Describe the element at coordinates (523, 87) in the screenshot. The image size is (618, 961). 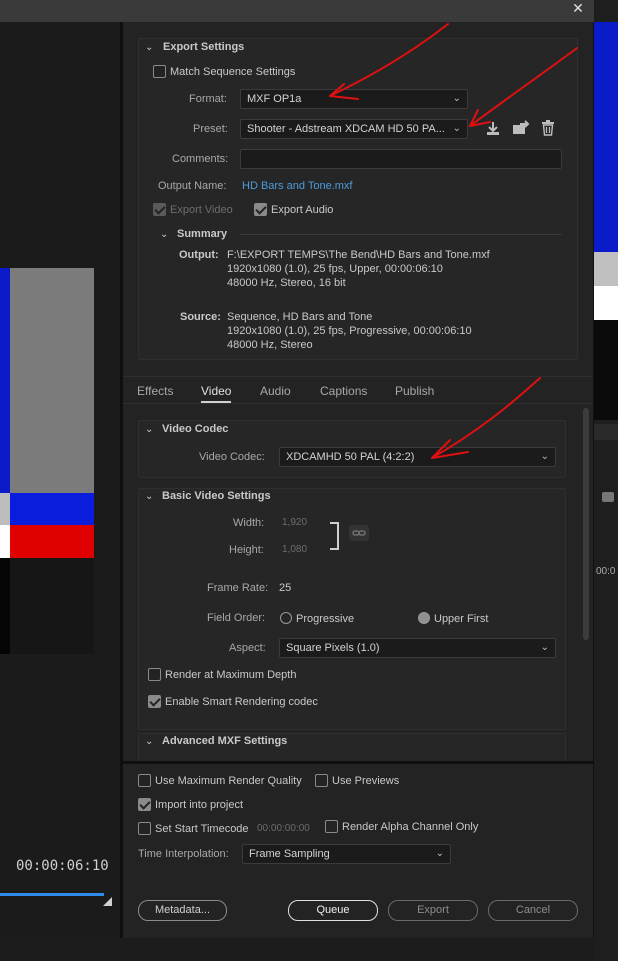
I see `annotation-arrow-preset` at that location.